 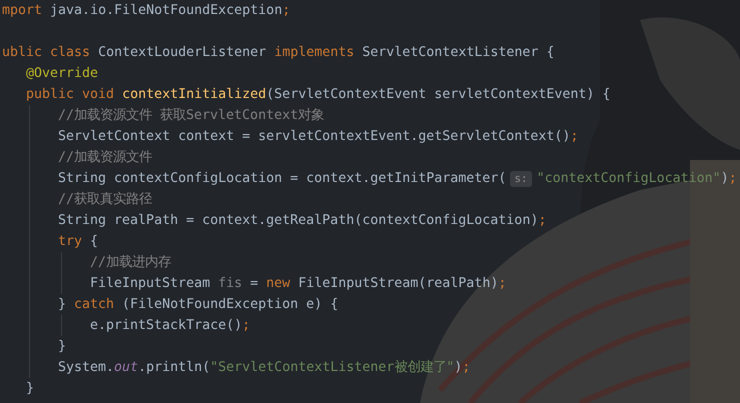 I want to click on code-text: e.printStackTrace();, so click(x=170, y=326).